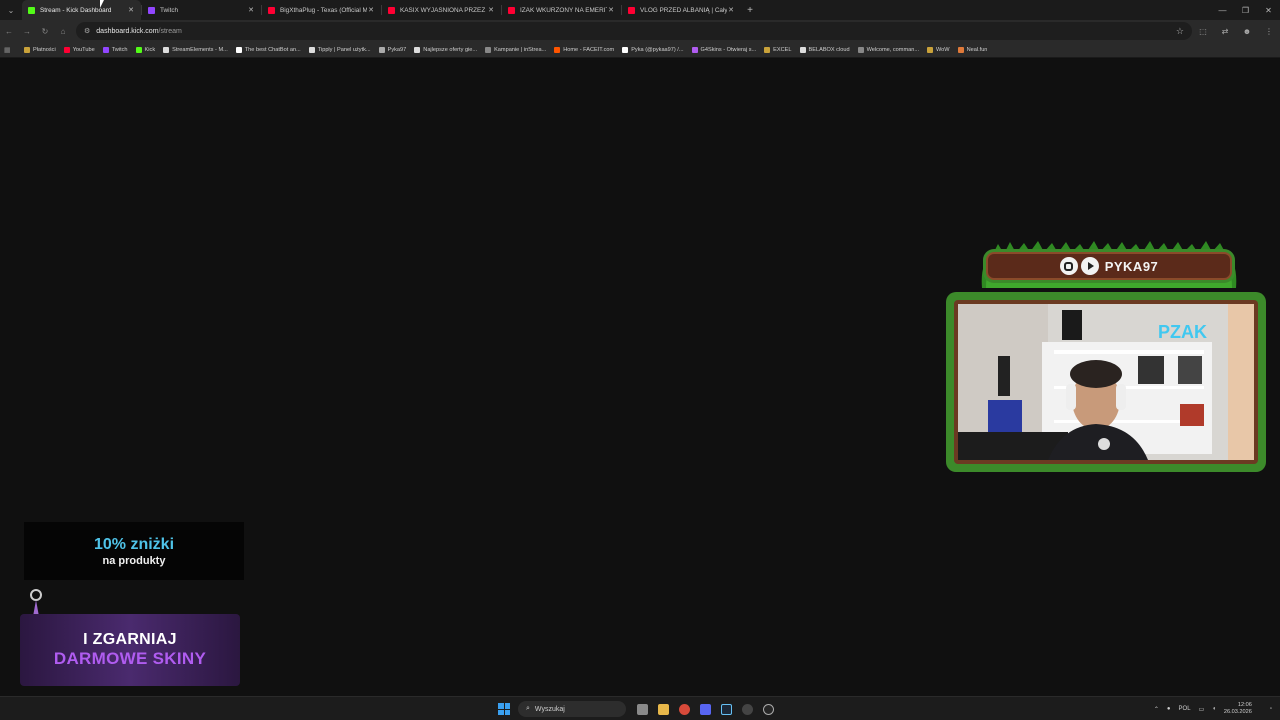 This screenshot has width=1280, height=720. What do you see at coordinates (1271, 709) in the screenshot?
I see `notifications-icon: ▫` at bounding box center [1271, 709].